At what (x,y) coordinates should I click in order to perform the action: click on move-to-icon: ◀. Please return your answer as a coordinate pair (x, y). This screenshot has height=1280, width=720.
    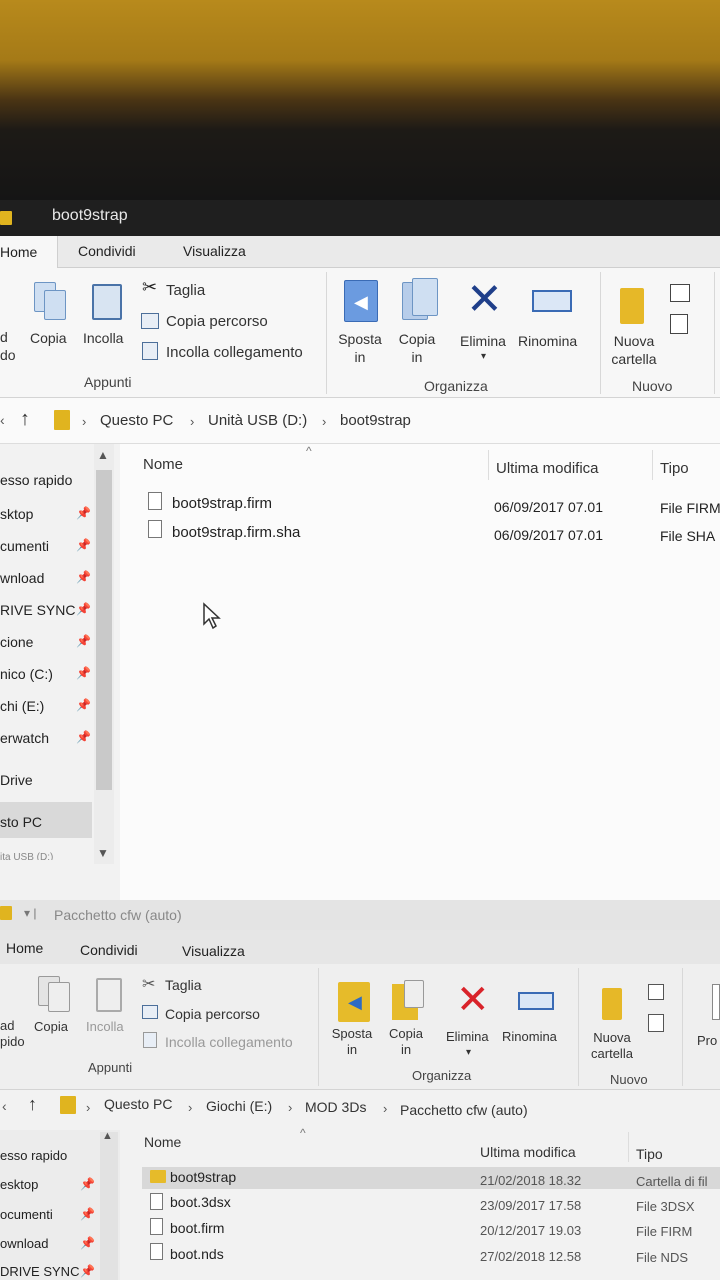
    Looking at the image, I should click on (354, 1002).